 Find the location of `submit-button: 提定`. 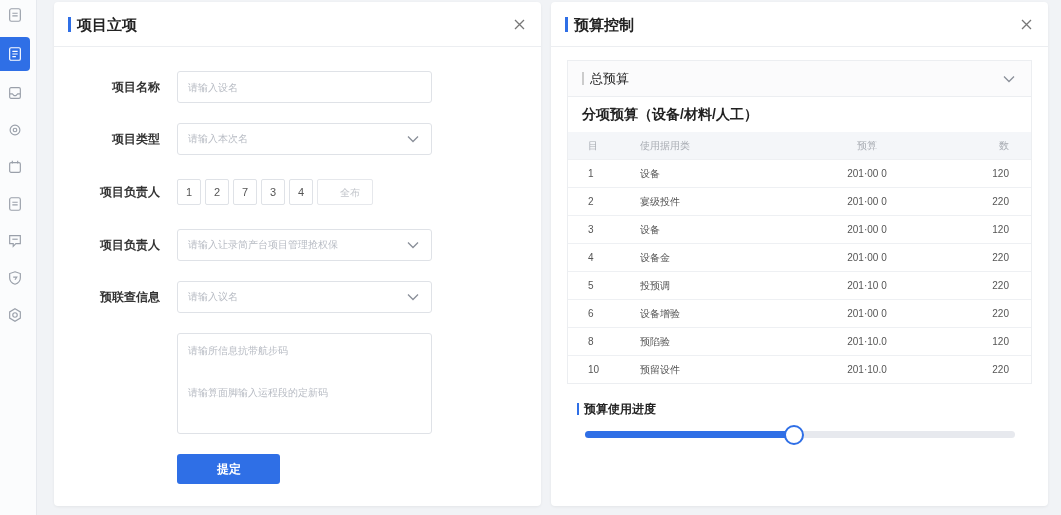

submit-button: 提定 is located at coordinates (228, 469).